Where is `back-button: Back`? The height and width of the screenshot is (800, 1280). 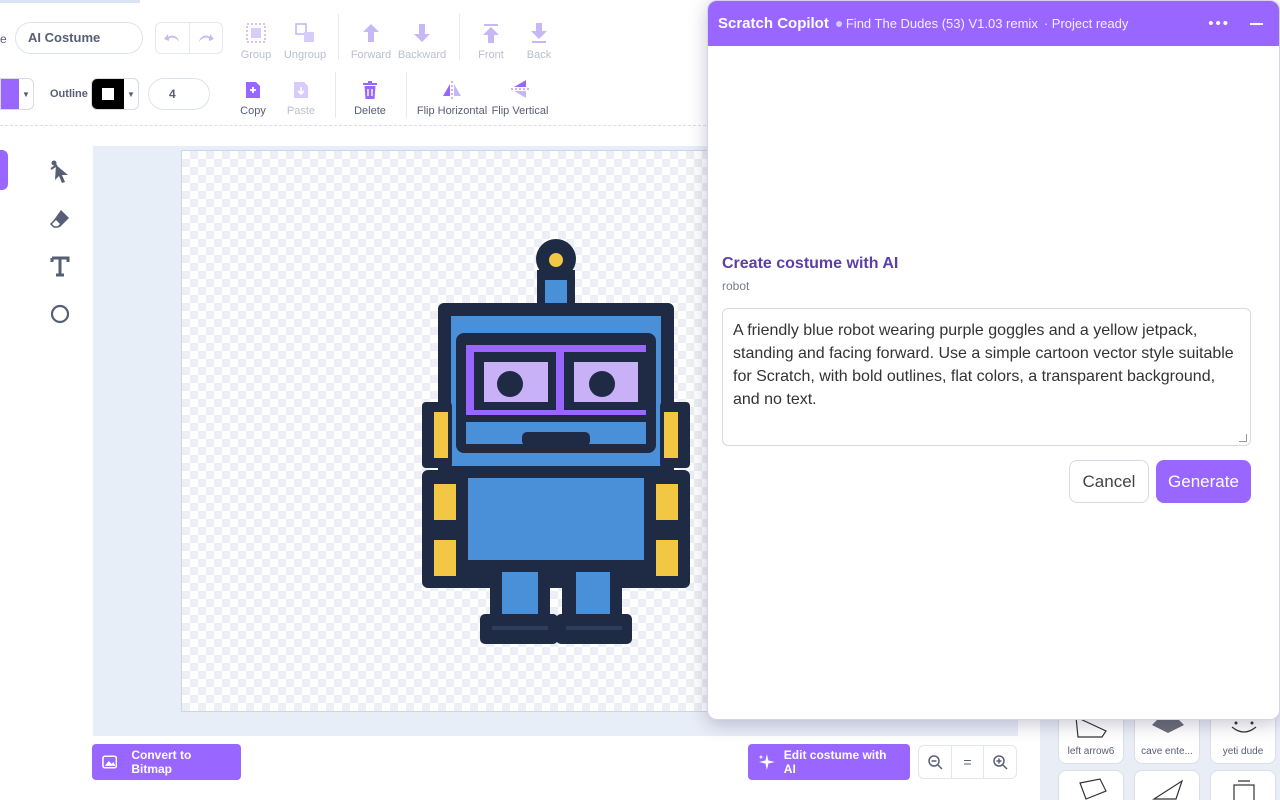 back-button: Back is located at coordinates (539, 40).